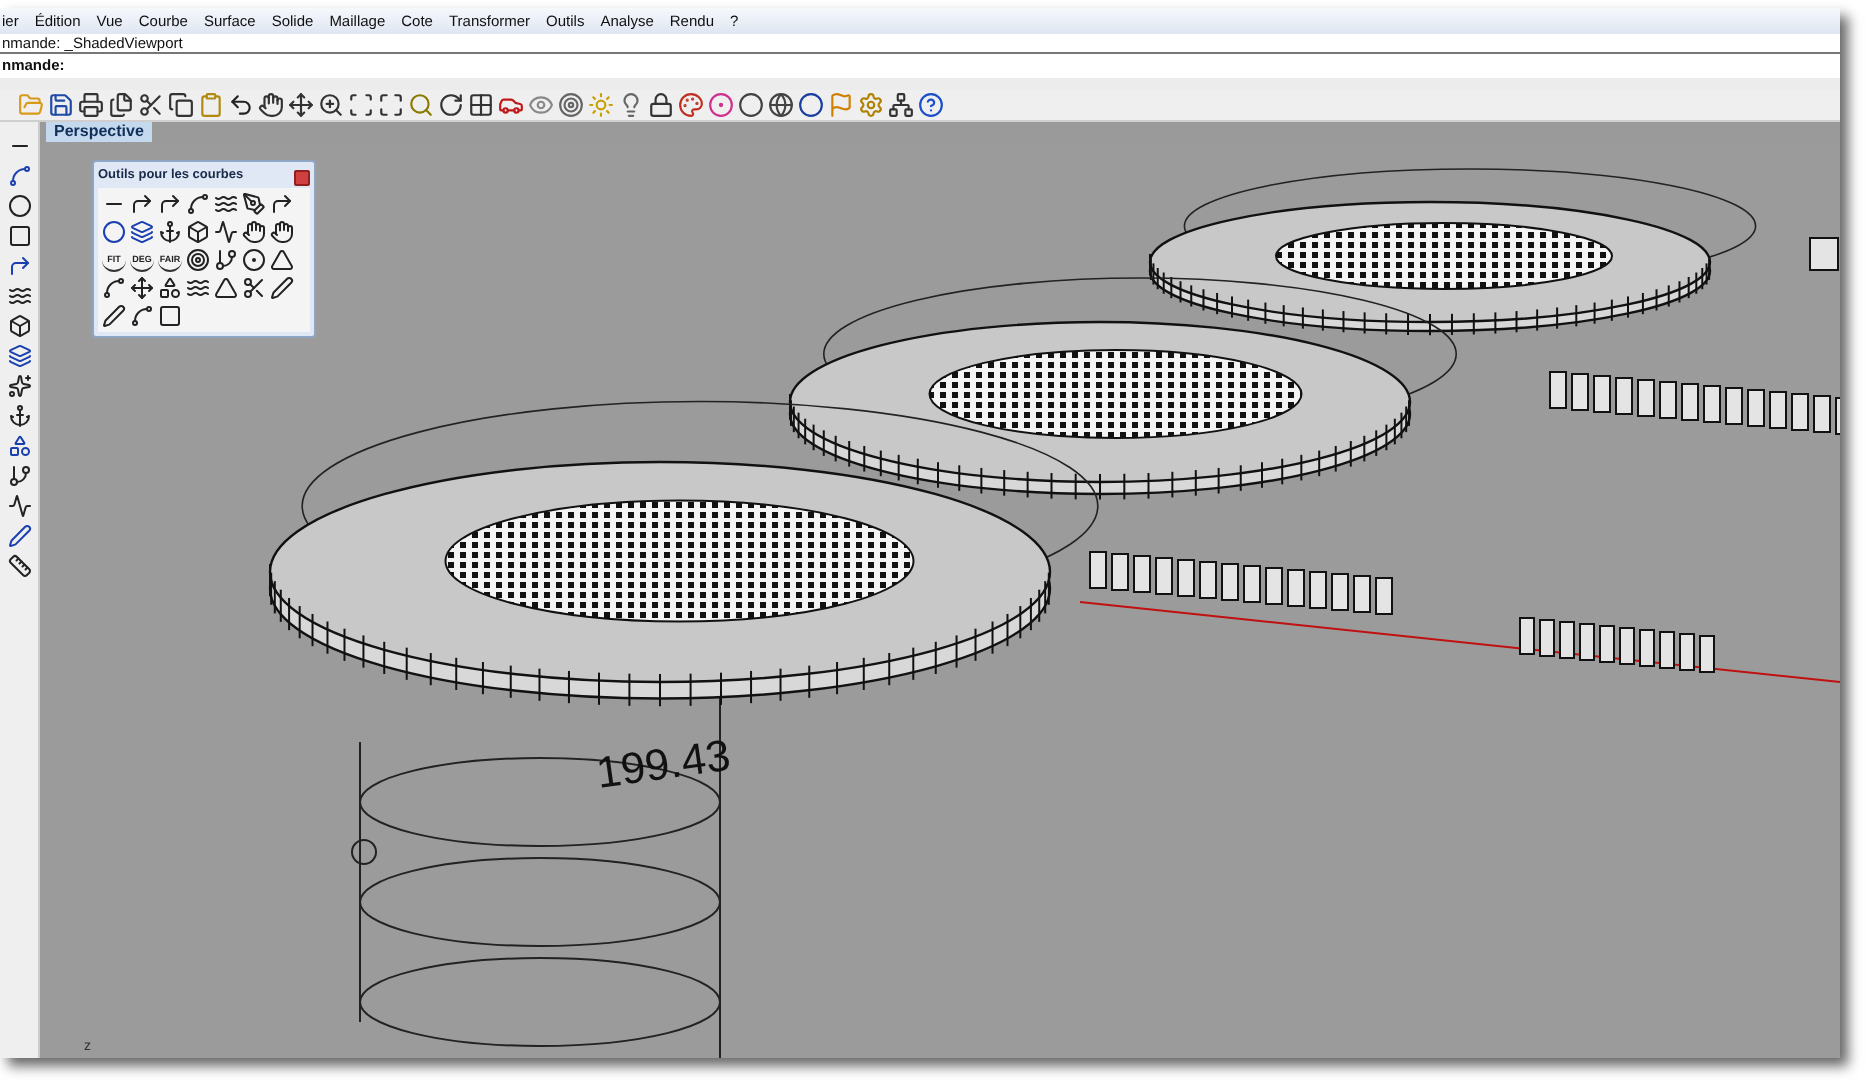  I want to click on branch-icon, so click(19, 476).